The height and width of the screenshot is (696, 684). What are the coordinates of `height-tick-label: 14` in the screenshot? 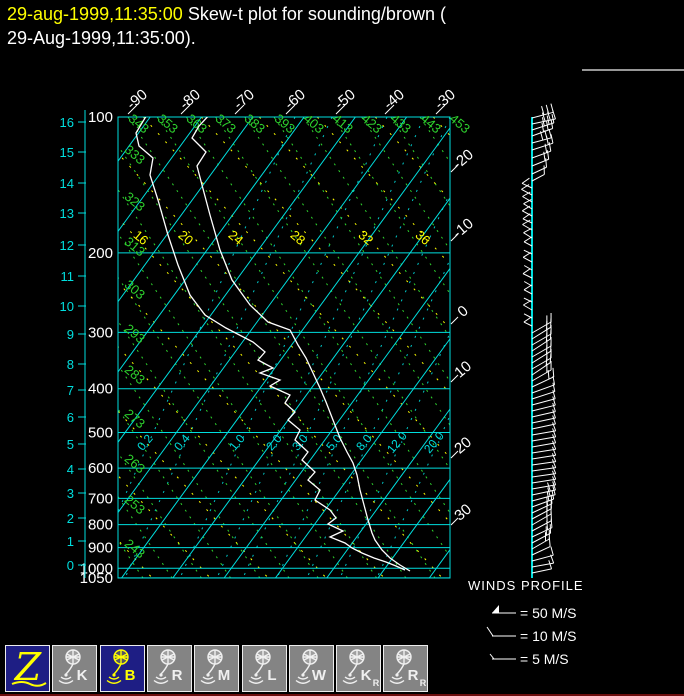 It's located at (67, 183).